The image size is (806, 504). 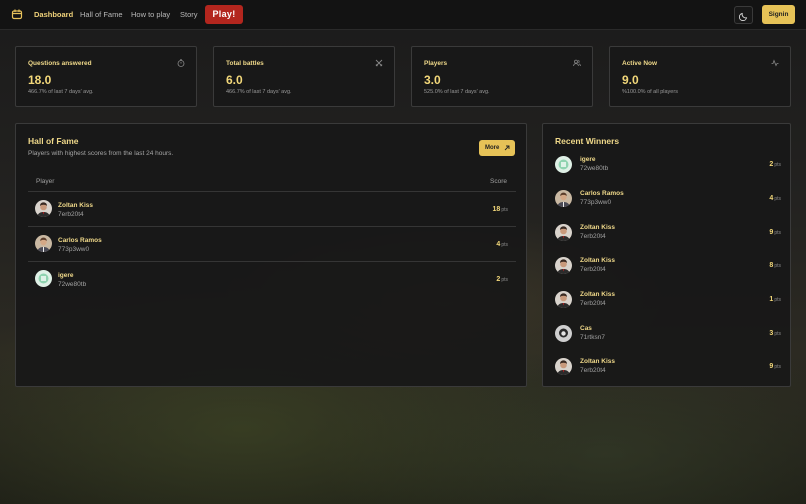 I want to click on stat-value: 9.0, so click(x=630, y=80).